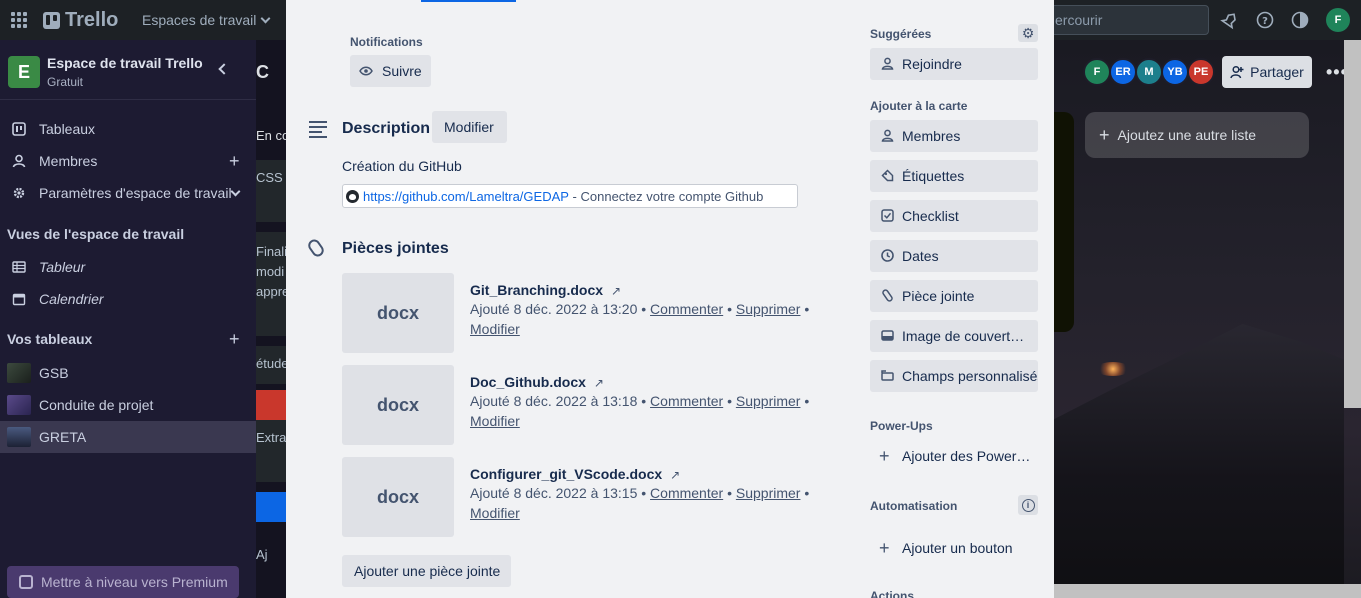  What do you see at coordinates (128, 437) in the screenshot?
I see `sidebar-board-greta: GRETA` at bounding box center [128, 437].